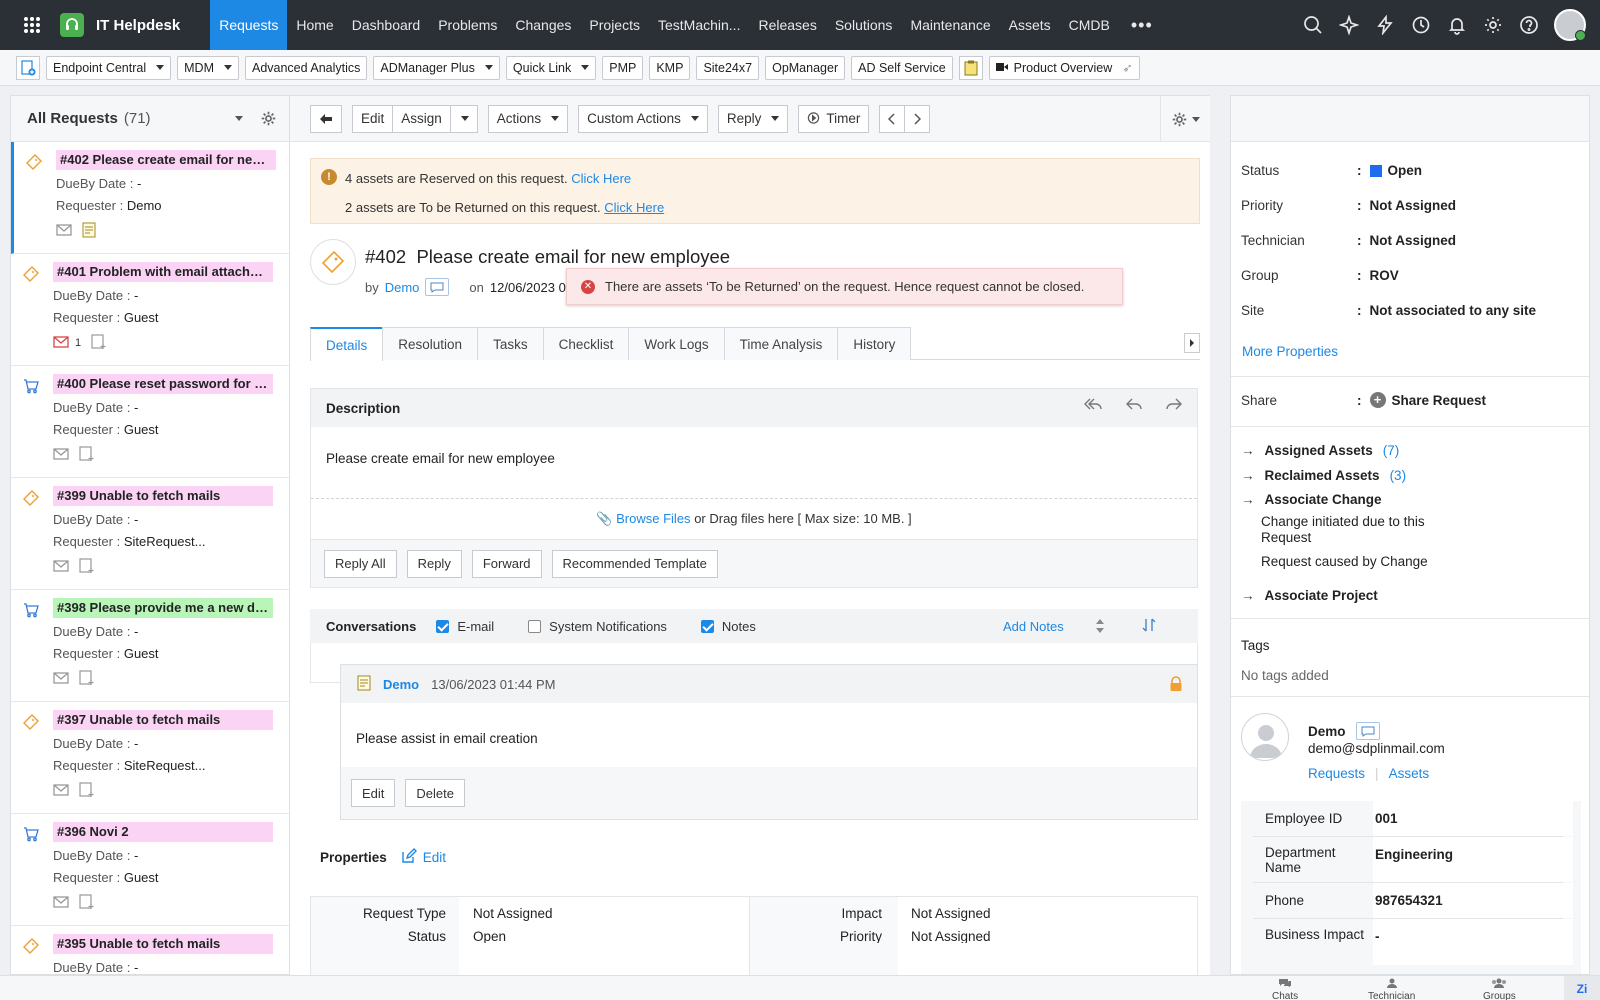 The image size is (1600, 1000). Describe the element at coordinates (1134, 405) in the screenshot. I see `reply-icon` at that location.